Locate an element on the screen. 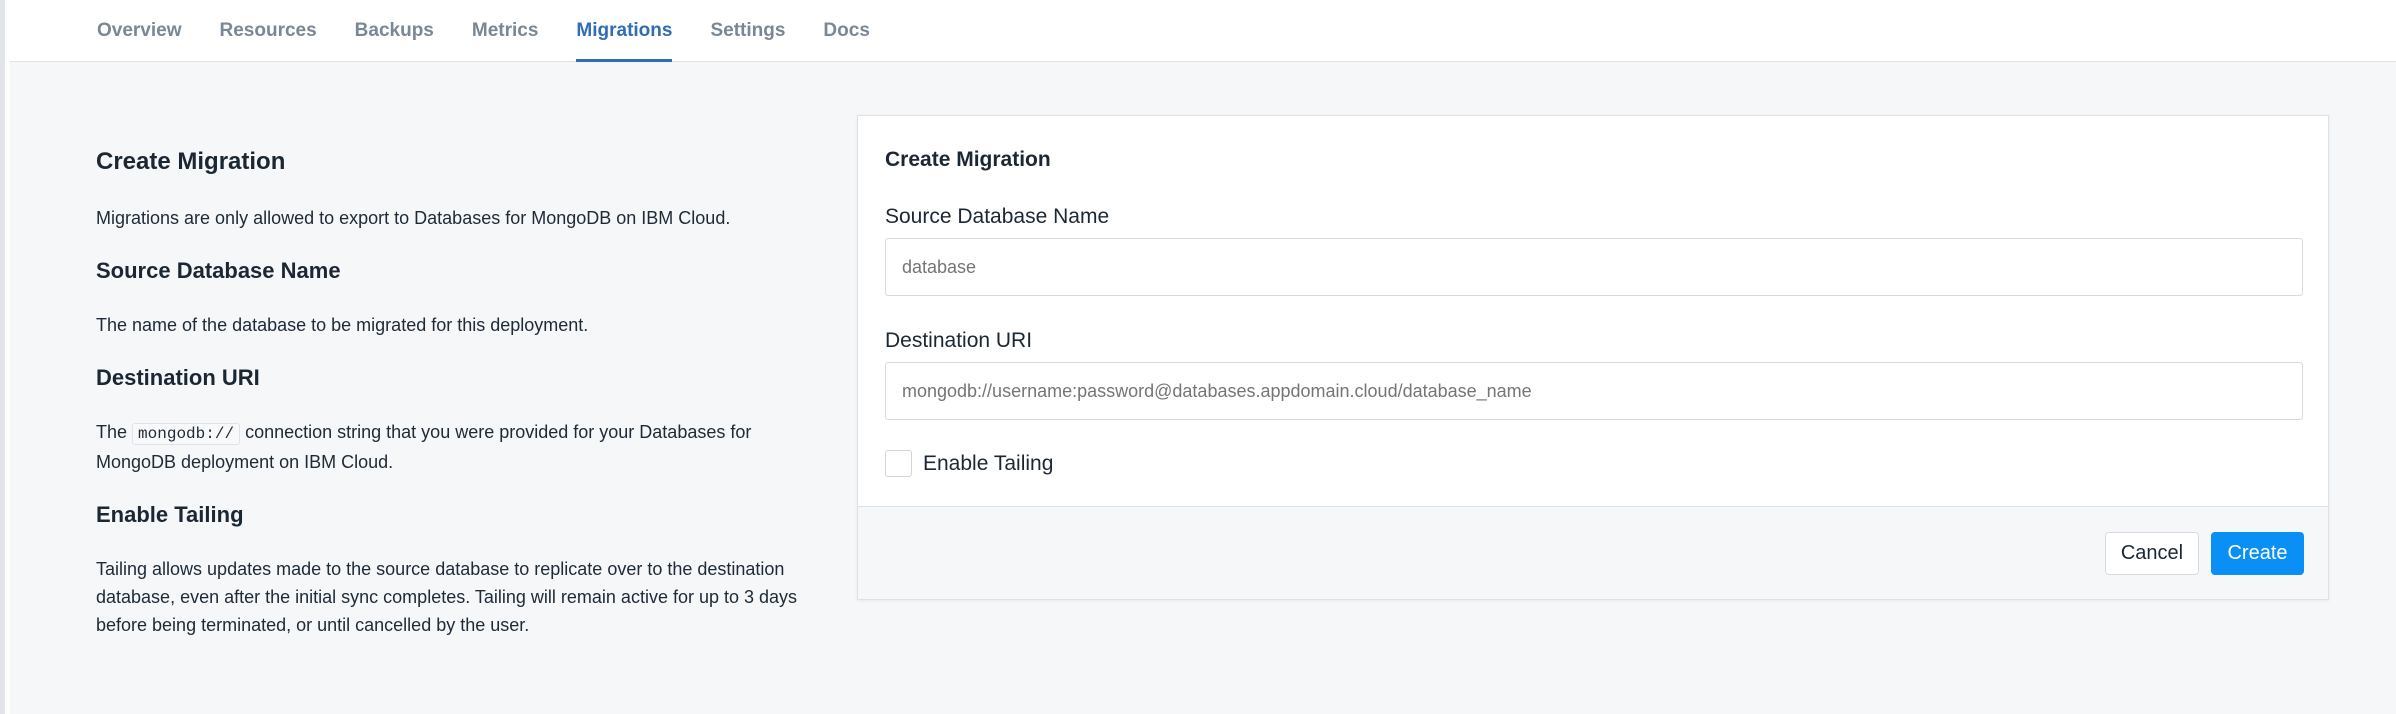 The image size is (2396, 714). tab-overview: Overview is located at coordinates (139, 31).